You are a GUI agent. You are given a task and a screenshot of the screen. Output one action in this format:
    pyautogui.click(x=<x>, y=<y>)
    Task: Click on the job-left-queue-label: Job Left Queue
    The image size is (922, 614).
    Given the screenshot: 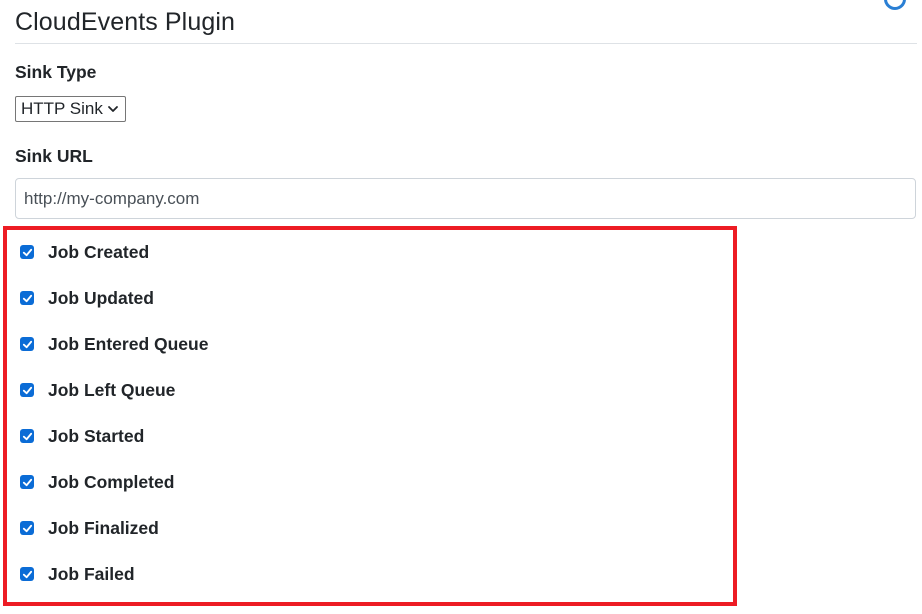 What is the action you would take?
    pyautogui.click(x=111, y=390)
    